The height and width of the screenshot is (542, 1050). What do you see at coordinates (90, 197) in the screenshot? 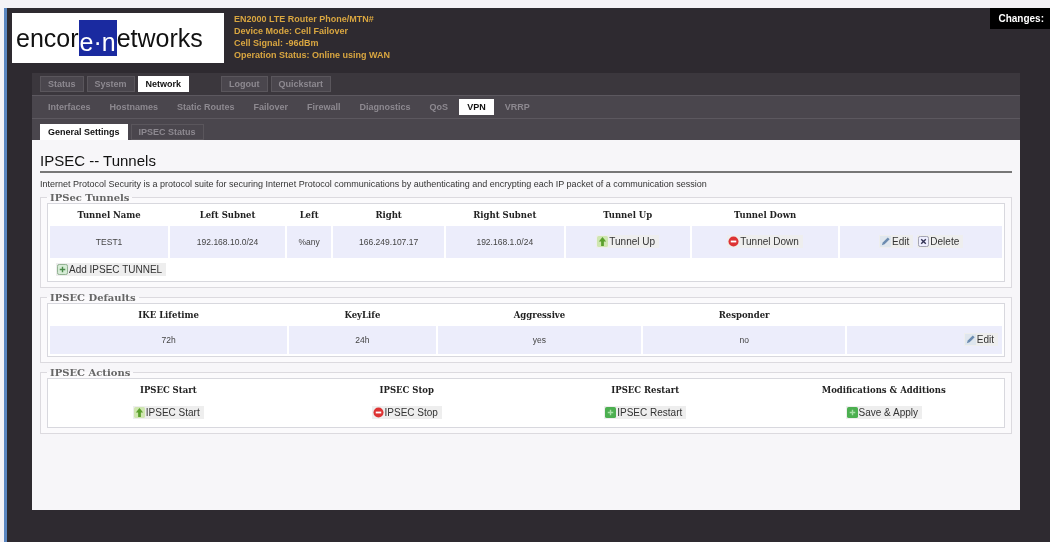
I see `panel-legend: IPSec Tunnels` at bounding box center [90, 197].